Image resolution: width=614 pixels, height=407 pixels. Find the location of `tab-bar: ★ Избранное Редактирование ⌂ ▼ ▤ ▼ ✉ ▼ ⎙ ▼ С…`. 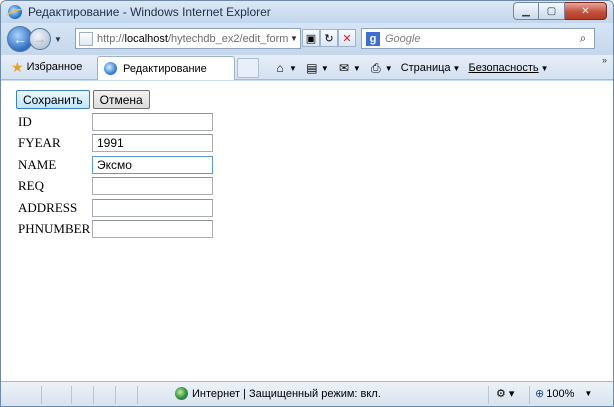

tab-bar: ★ Избранное Редактирование ⌂ ▼ ▤ ▼ ✉ ▼ ⎙ ▼ С… is located at coordinates (307, 67).